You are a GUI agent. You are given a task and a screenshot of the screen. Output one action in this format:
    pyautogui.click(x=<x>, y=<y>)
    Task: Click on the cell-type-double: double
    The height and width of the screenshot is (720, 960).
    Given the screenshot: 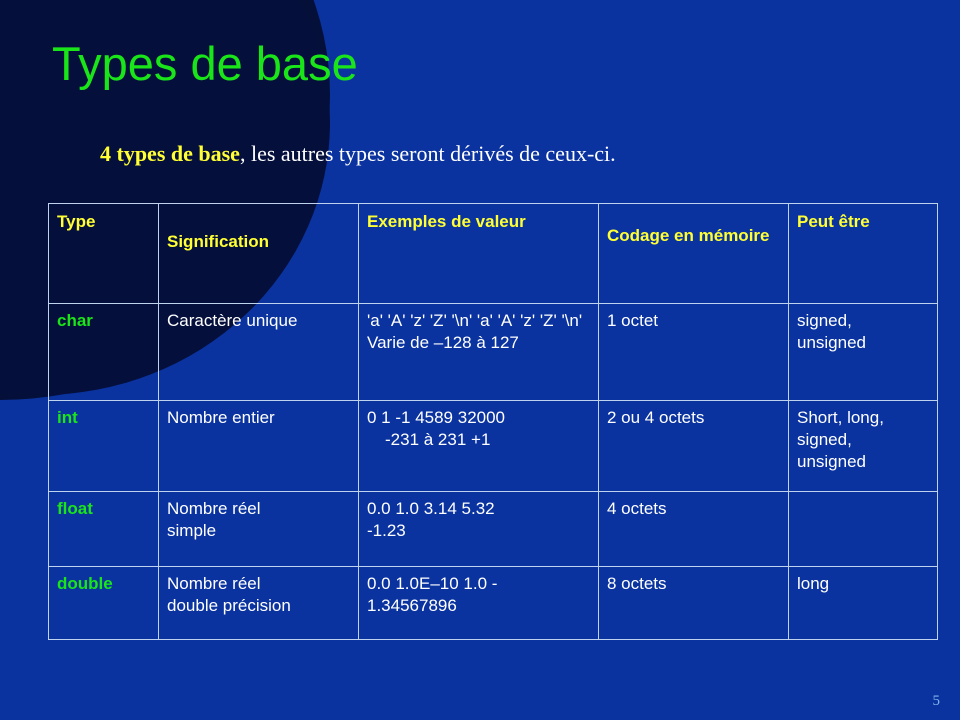 What is the action you would take?
    pyautogui.click(x=103, y=603)
    